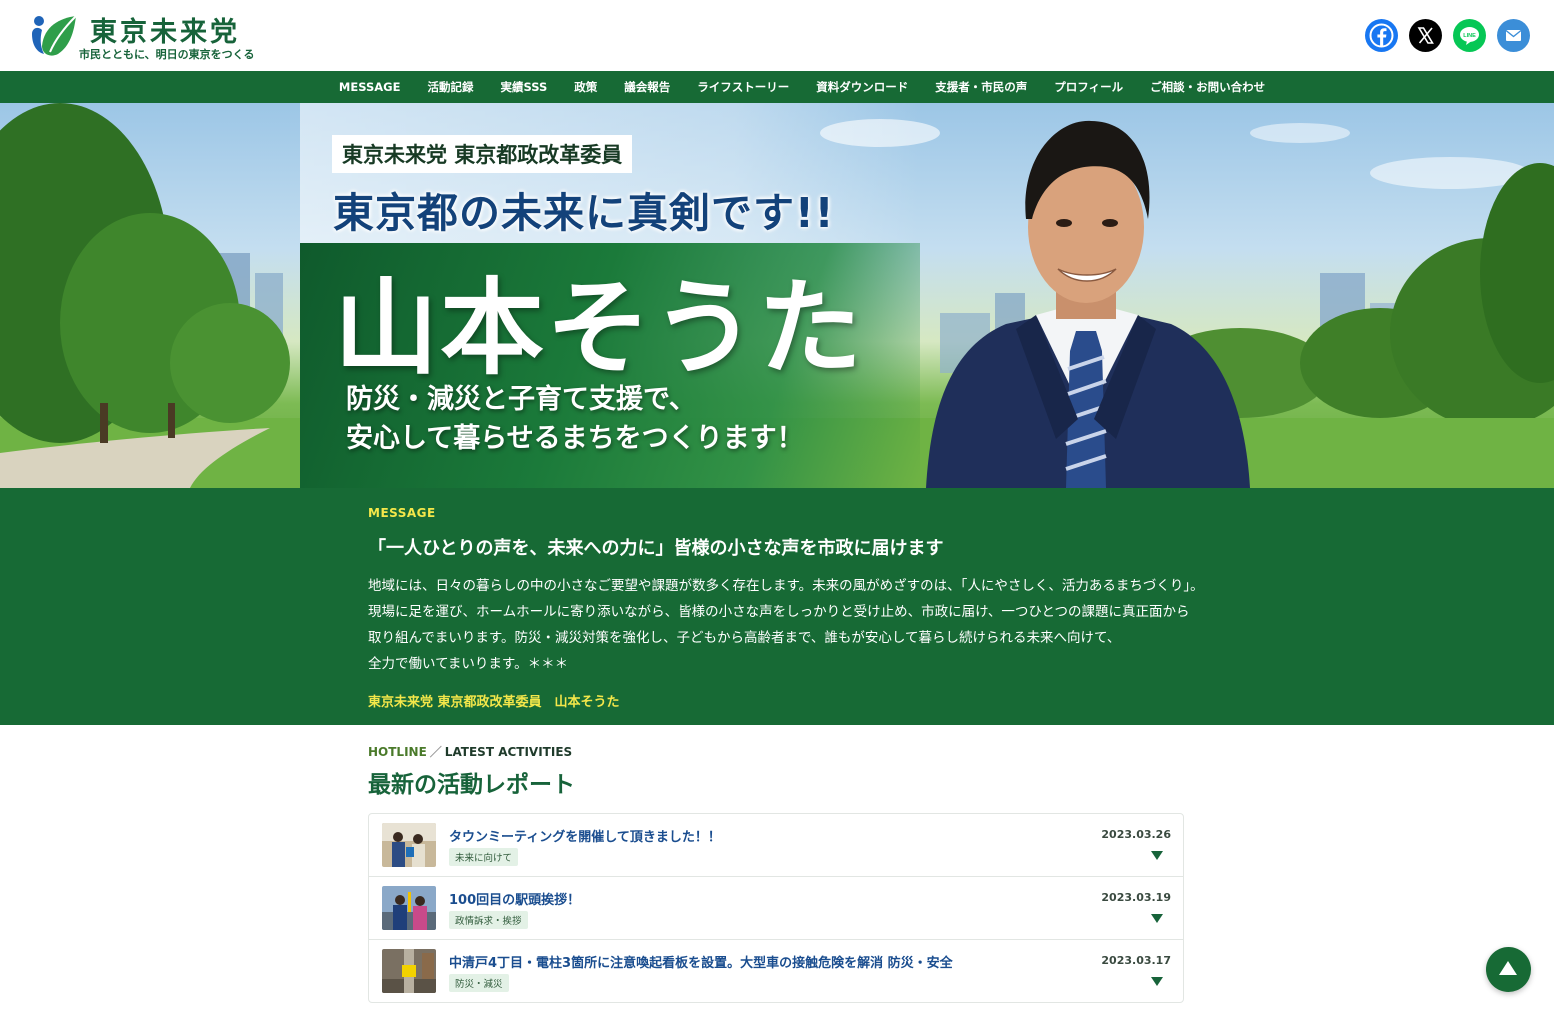 The image size is (1554, 1012). Describe the element at coordinates (743, 87) in the screenshot. I see `nav-item-life-story: ライフストーリー` at that location.